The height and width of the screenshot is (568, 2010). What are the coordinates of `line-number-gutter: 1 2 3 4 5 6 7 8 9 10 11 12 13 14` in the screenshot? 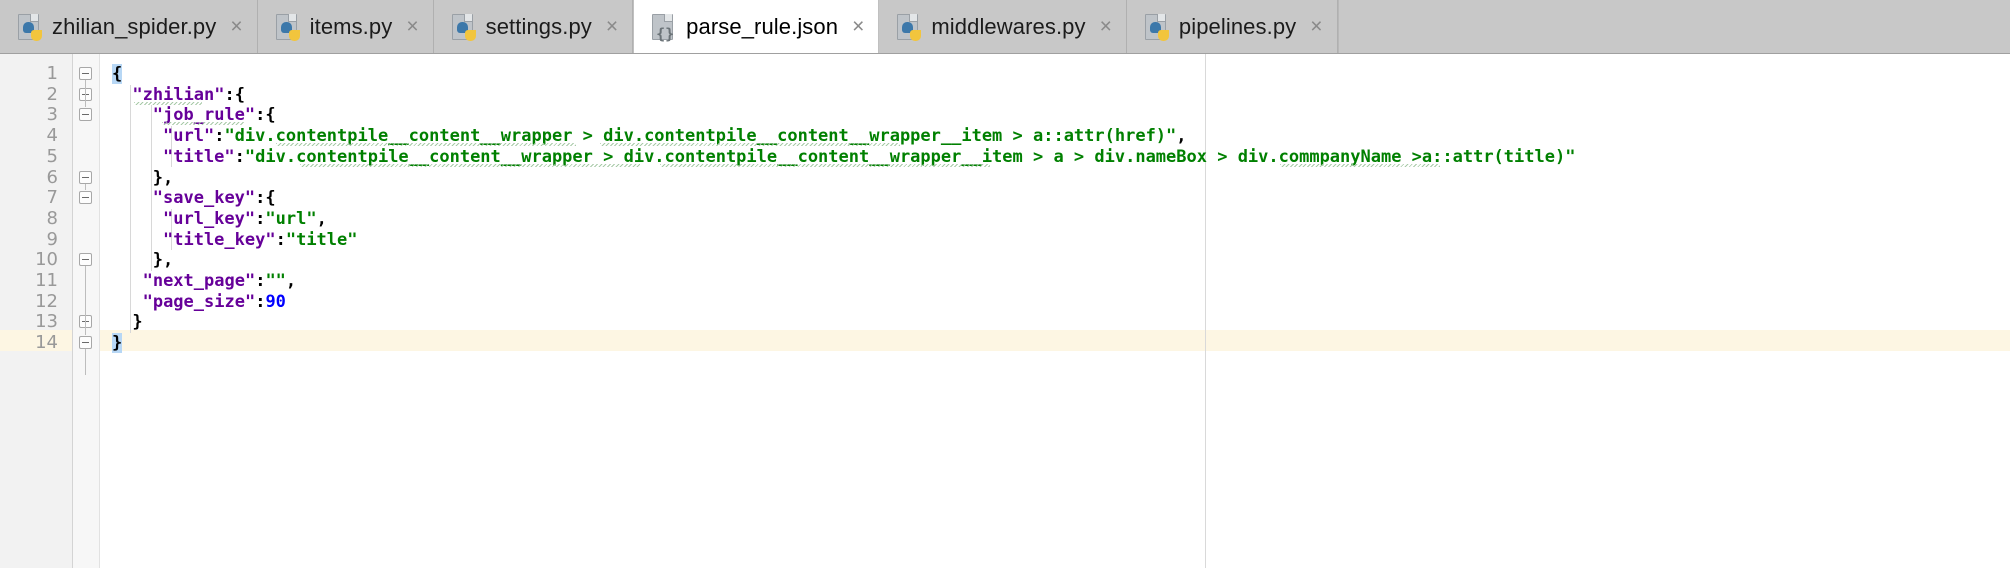 It's located at (36, 311).